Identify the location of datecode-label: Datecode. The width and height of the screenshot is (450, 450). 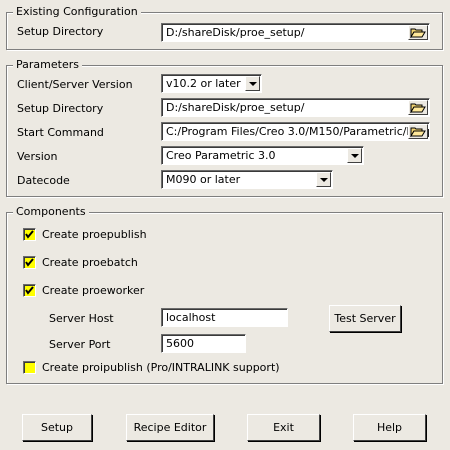
(43, 180).